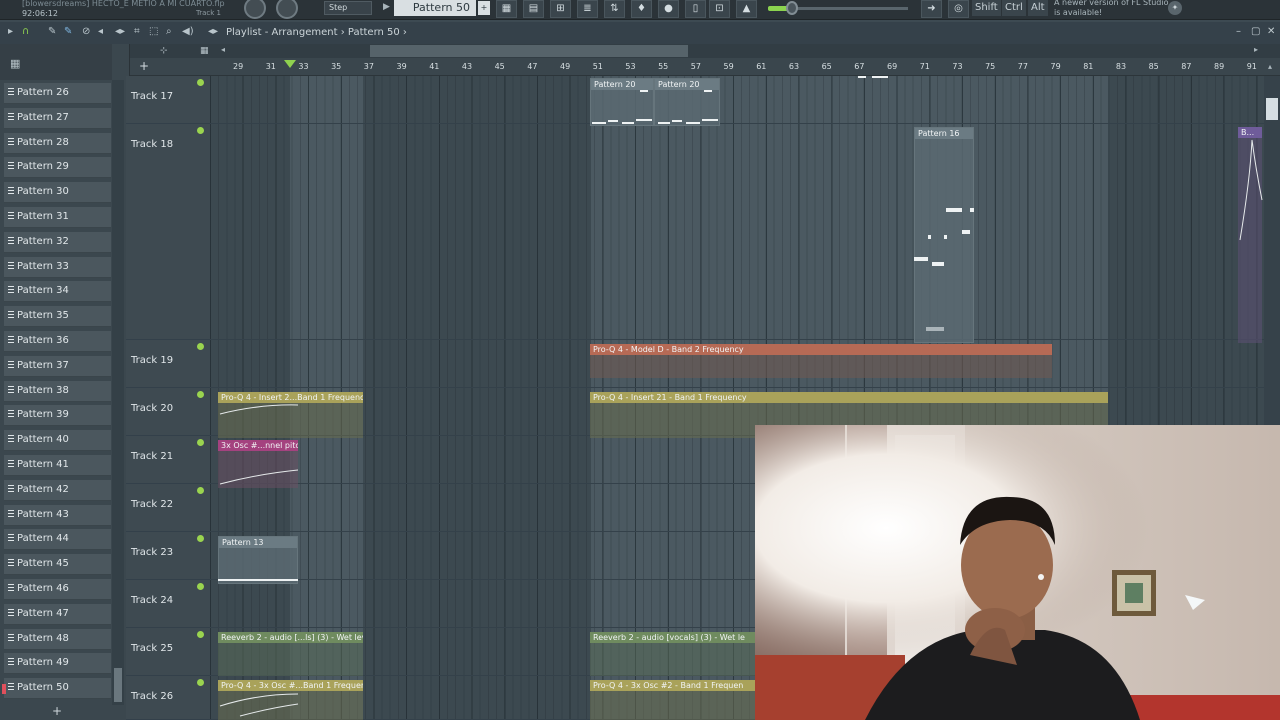  Describe the element at coordinates (958, 9) in the screenshot. I see `cpu-icon: ◎` at that location.